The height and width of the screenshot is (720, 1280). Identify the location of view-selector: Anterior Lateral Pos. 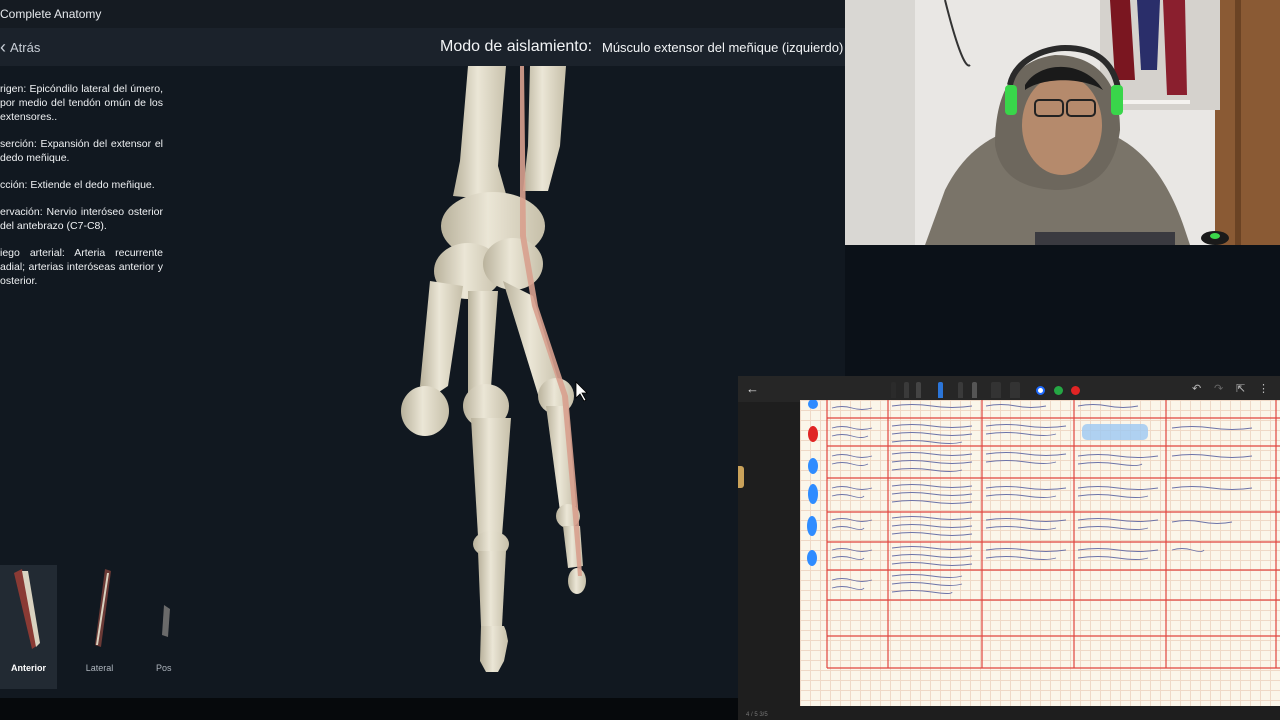
(90, 627).